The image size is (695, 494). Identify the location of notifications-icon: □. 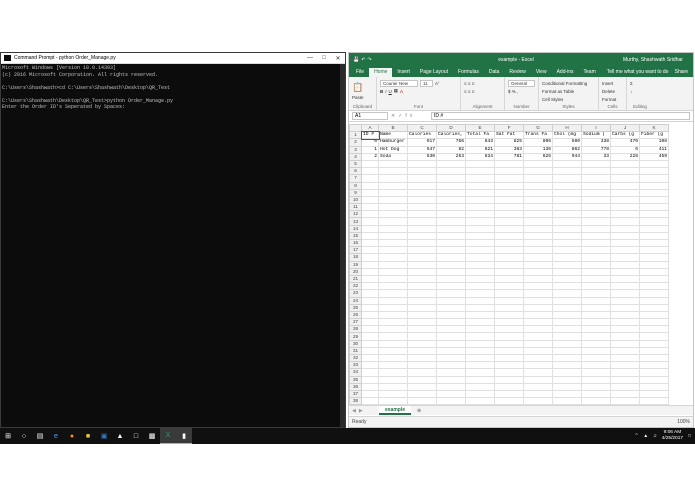
(689, 436).